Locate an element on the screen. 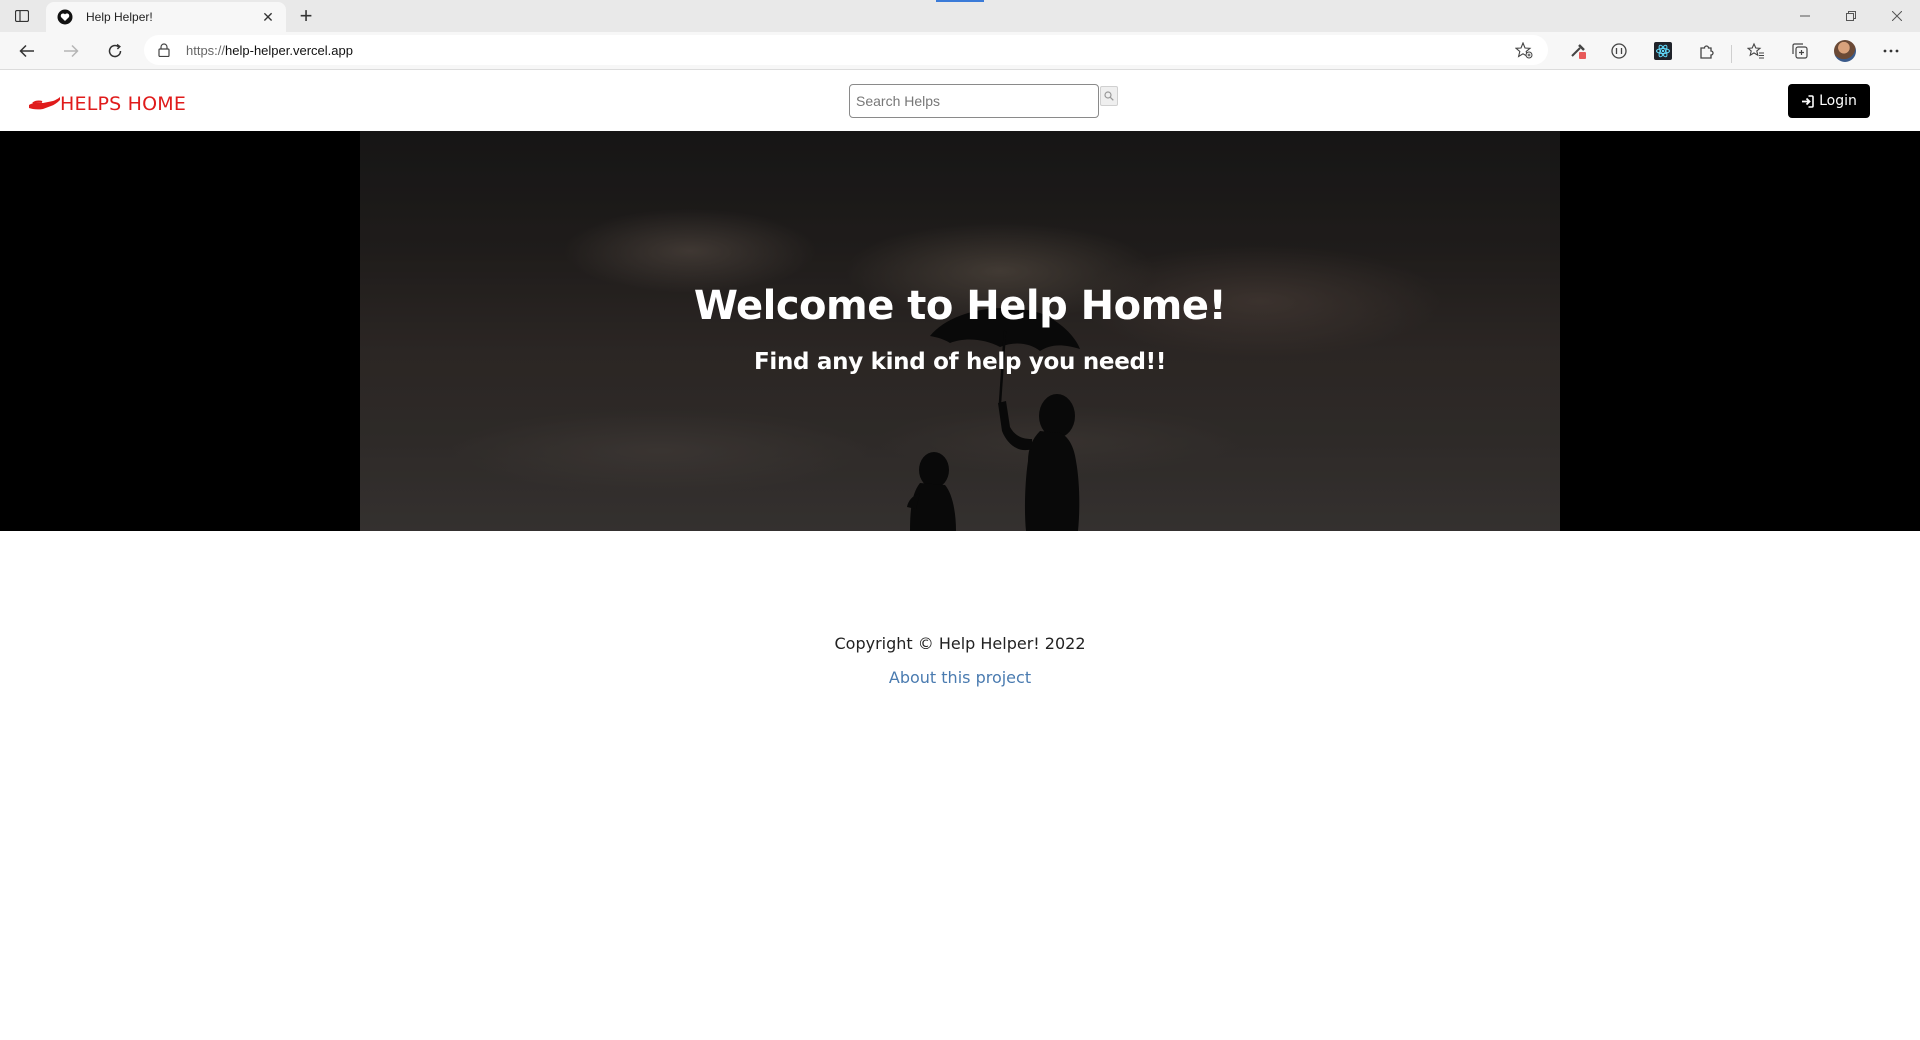  profile-avatar is located at coordinates (1845, 51).